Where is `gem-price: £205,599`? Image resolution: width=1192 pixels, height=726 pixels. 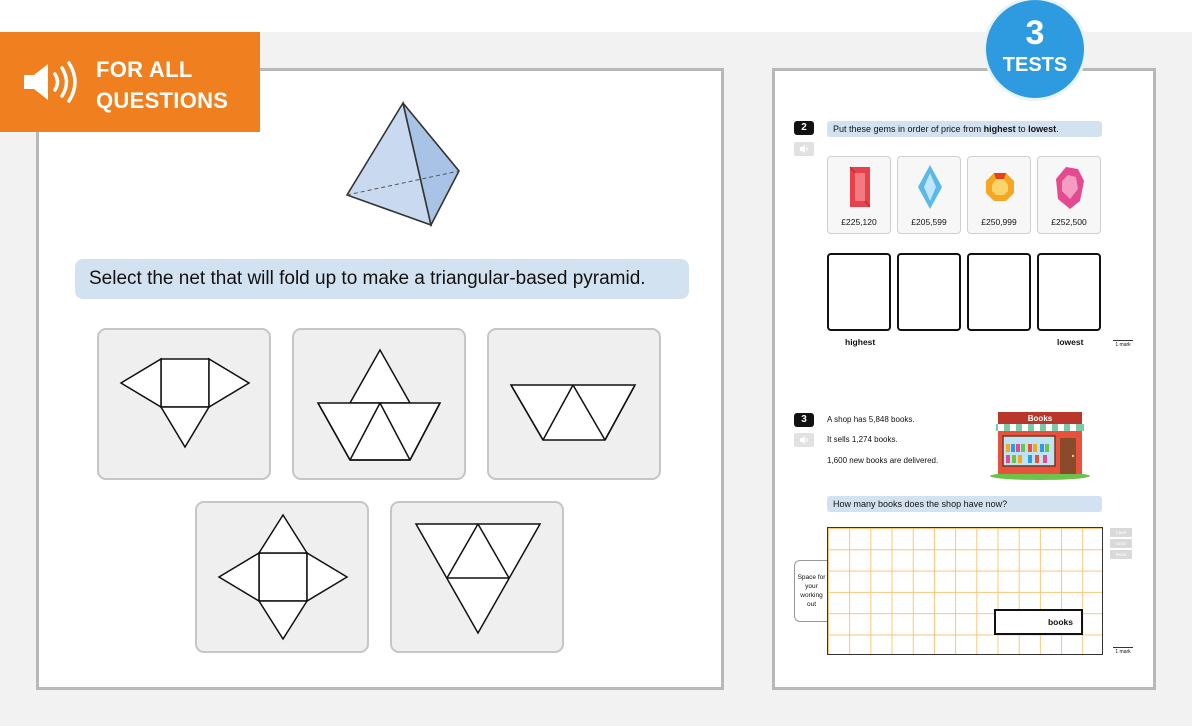
gem-price: £205,599 is located at coordinates (929, 222).